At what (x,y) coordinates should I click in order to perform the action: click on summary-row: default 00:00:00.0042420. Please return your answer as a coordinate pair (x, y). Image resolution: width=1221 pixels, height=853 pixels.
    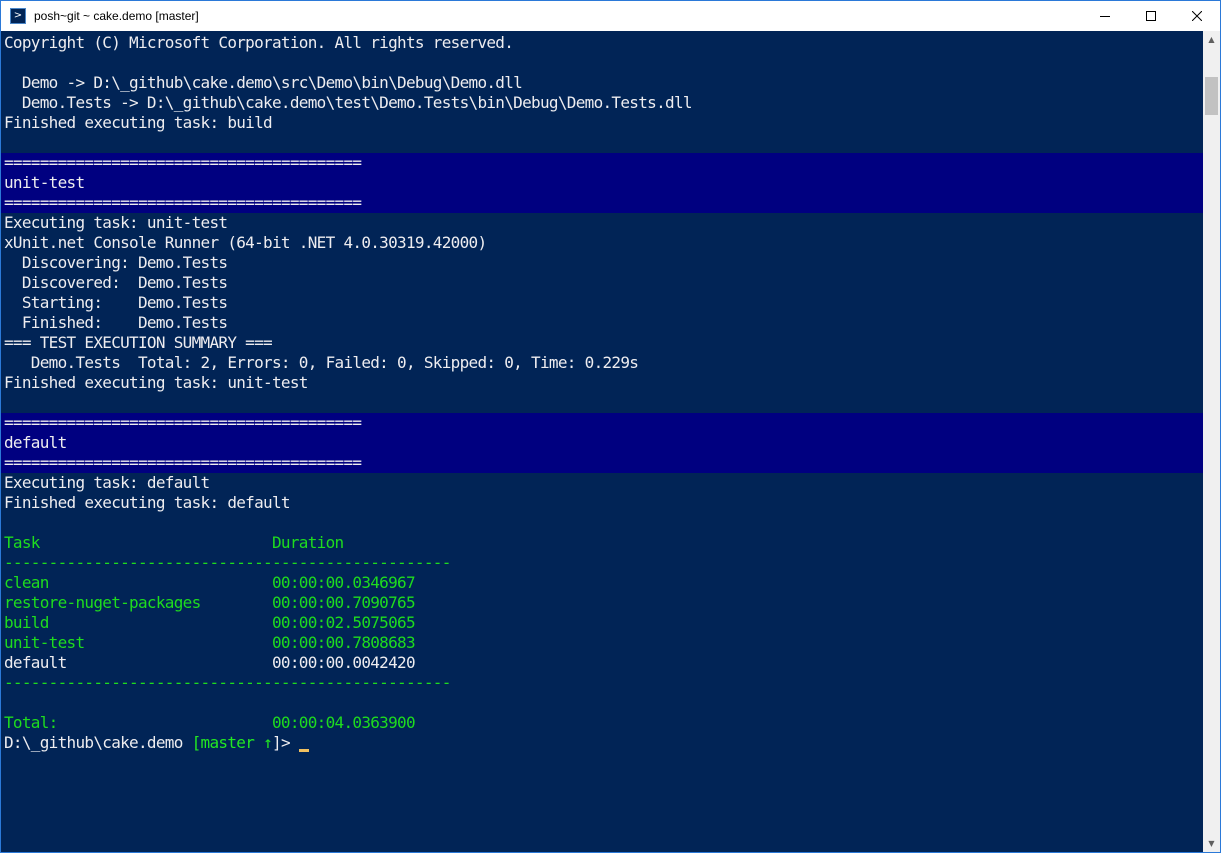
    Looking at the image, I should click on (210, 662).